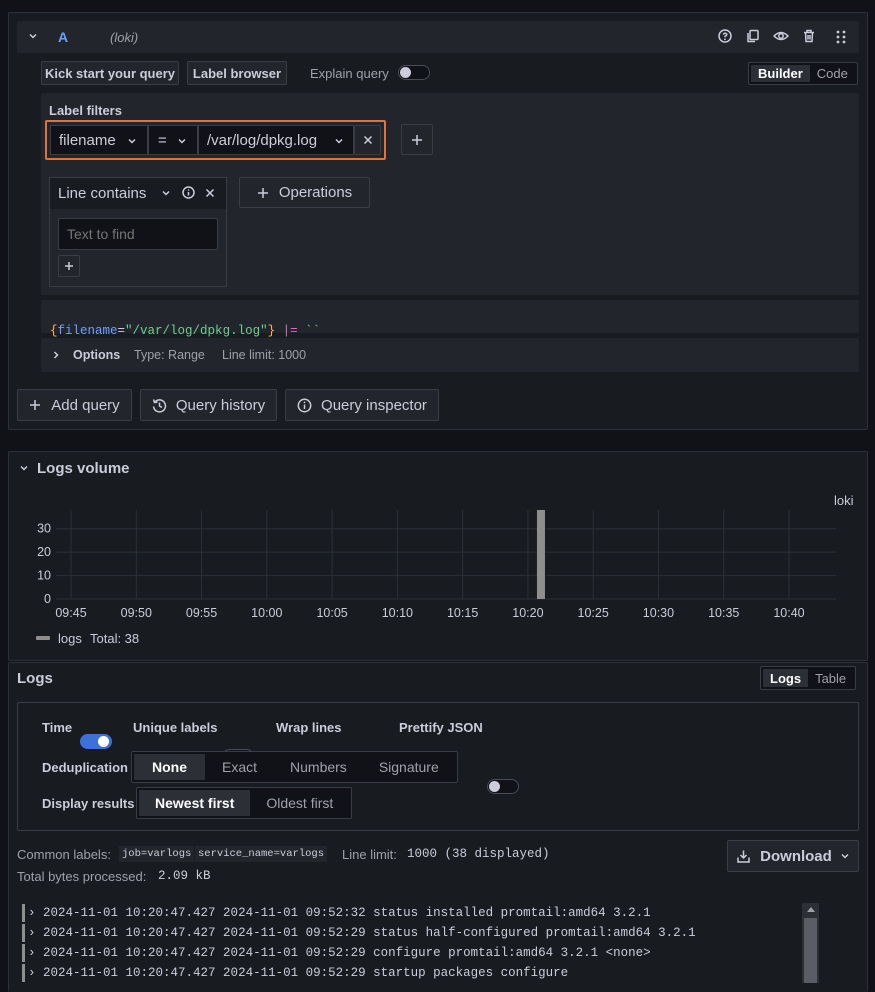 This screenshot has width=875, height=992. I want to click on query-letter: A, so click(63, 37).